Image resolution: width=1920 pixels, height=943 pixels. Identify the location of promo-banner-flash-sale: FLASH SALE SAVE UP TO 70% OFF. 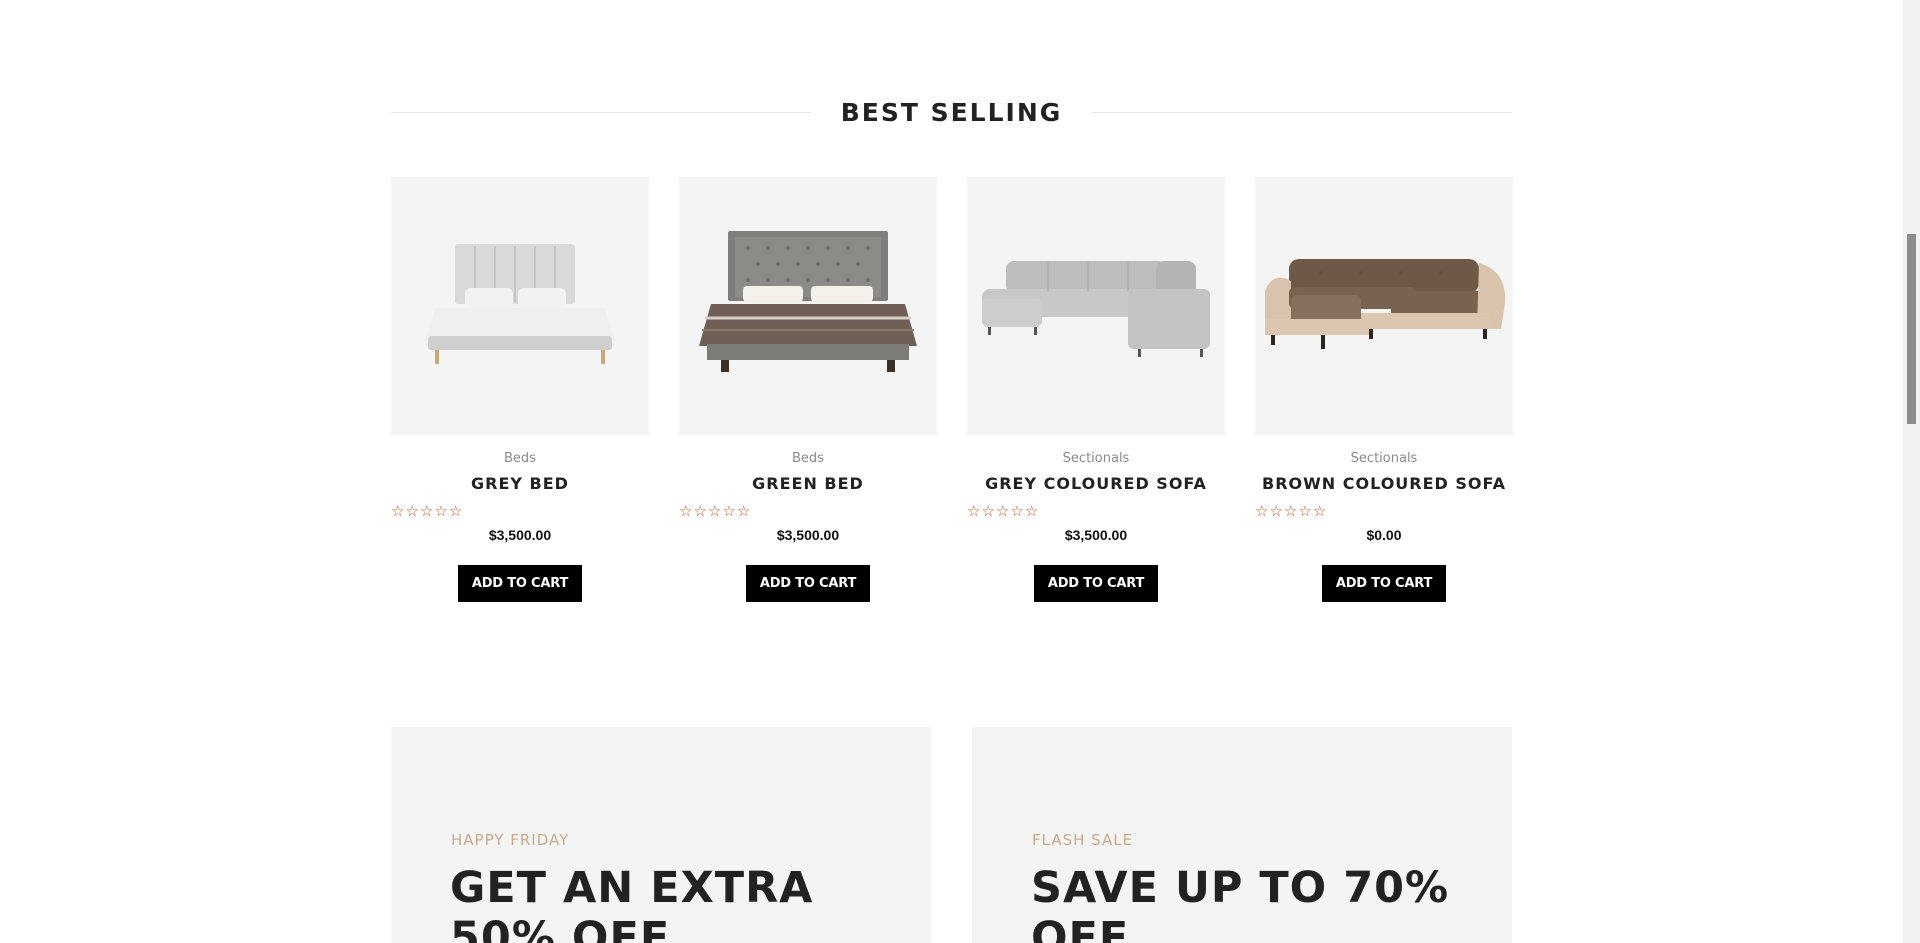
(1242, 835).